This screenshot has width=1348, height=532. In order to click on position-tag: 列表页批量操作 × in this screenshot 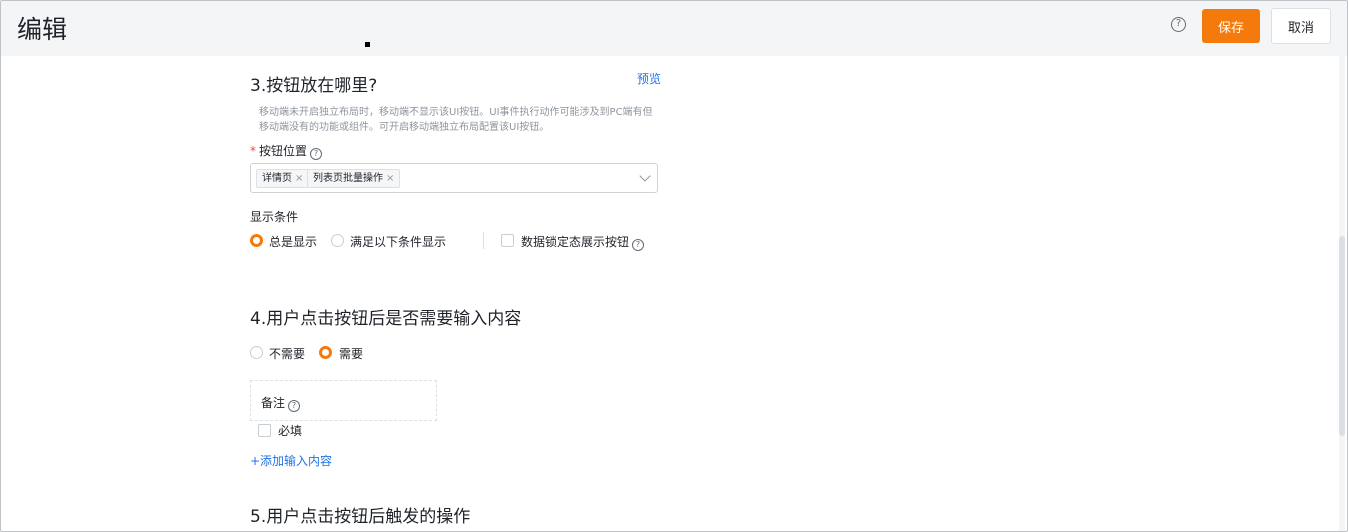, I will do `click(354, 178)`.